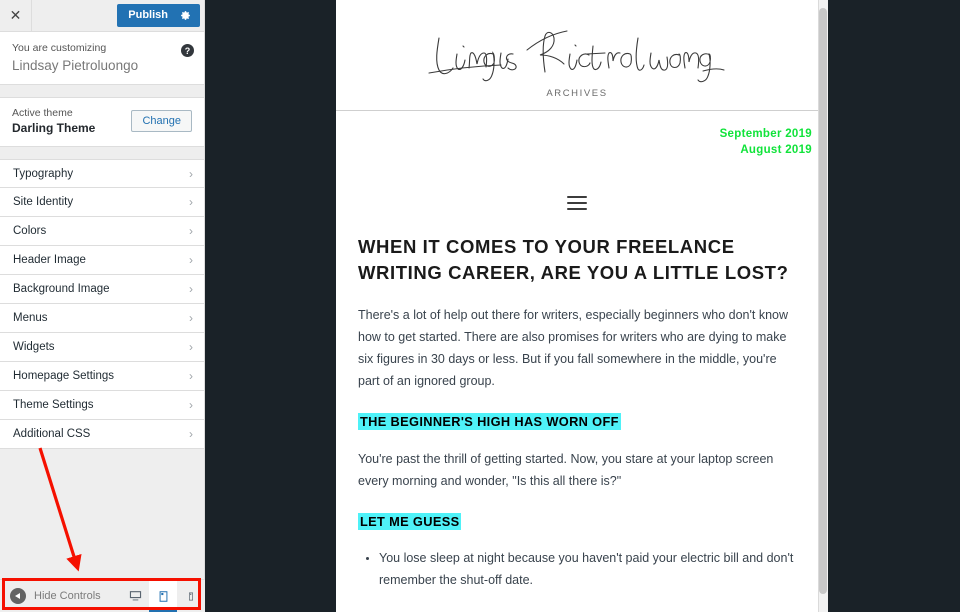 This screenshot has width=960, height=612. I want to click on sidebar-item-theme-settings: Theme Settings ›, so click(102, 405).